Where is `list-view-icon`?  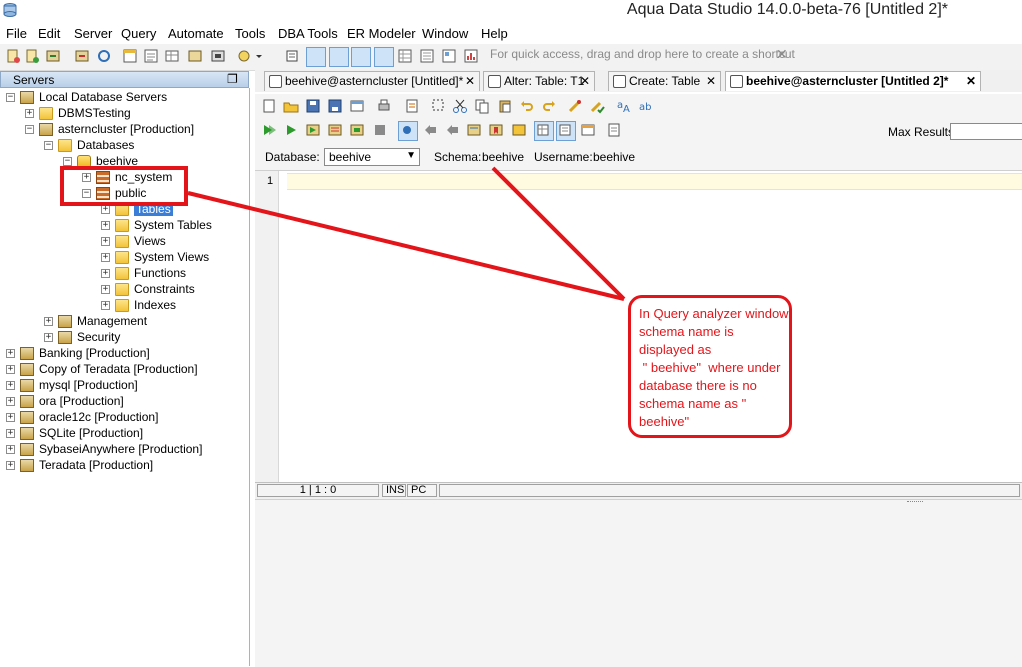
list-view-icon is located at coordinates (427, 56).